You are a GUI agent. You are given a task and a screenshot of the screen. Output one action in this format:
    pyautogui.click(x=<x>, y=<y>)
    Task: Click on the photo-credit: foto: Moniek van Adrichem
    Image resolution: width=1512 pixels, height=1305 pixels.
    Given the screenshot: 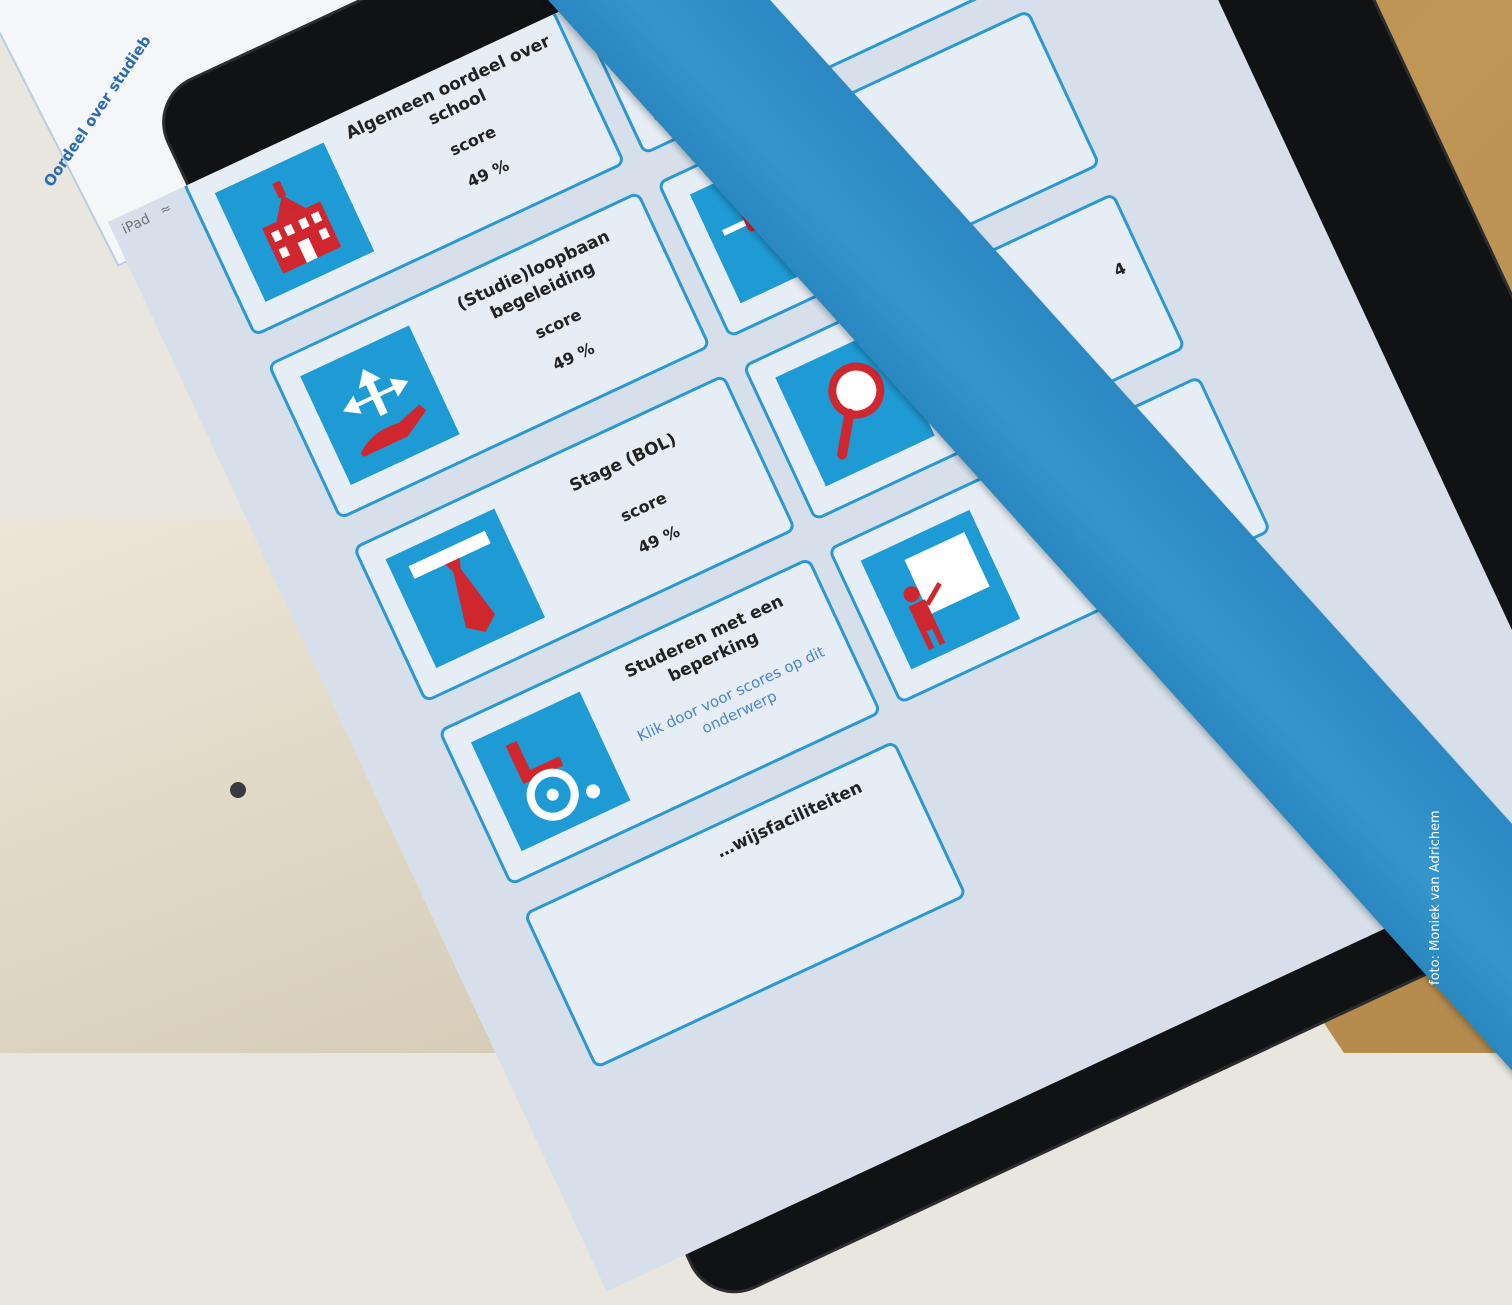 What is the action you would take?
    pyautogui.click(x=1435, y=897)
    